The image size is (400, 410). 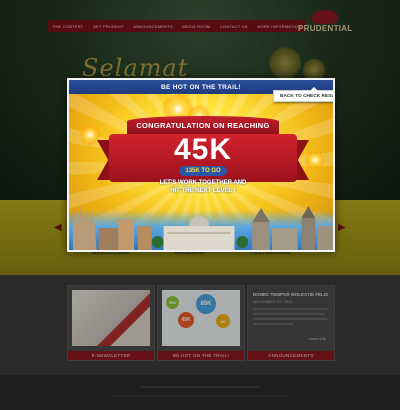 I want to click on palace-icon, so click(x=199, y=238).